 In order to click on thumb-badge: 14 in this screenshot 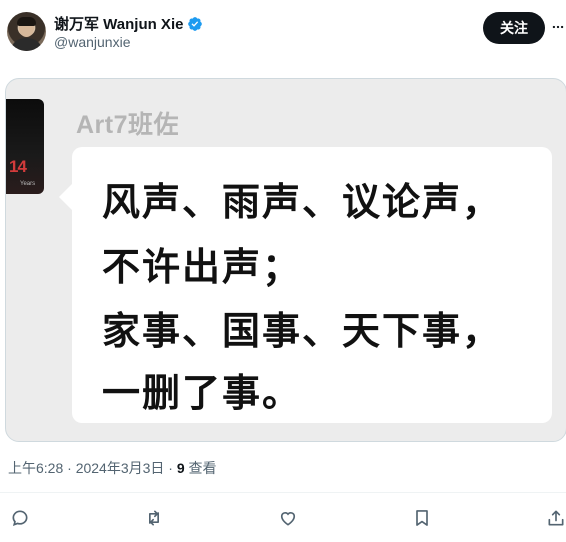, I will do `click(18, 166)`.